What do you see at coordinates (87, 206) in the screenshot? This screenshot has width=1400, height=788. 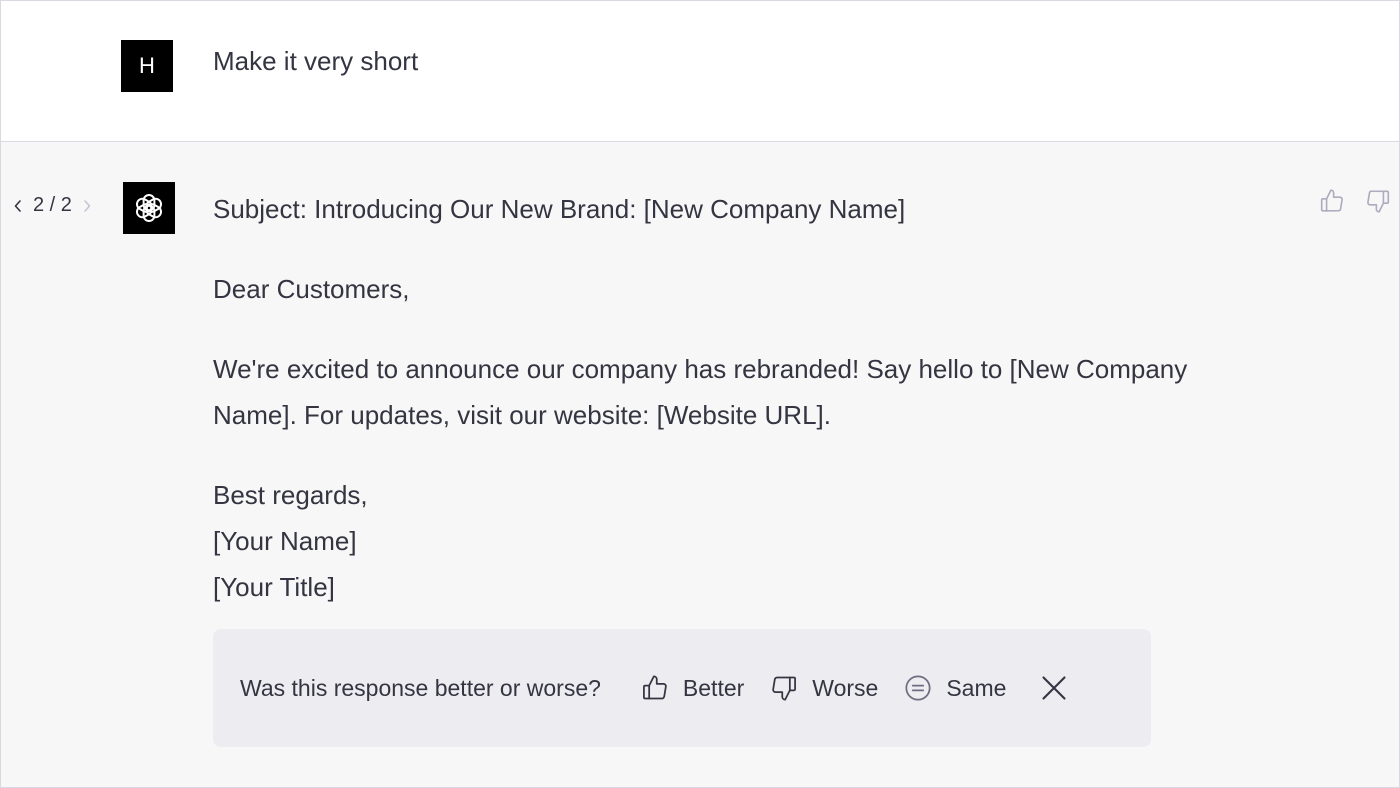 I see `chevron-right-icon` at bounding box center [87, 206].